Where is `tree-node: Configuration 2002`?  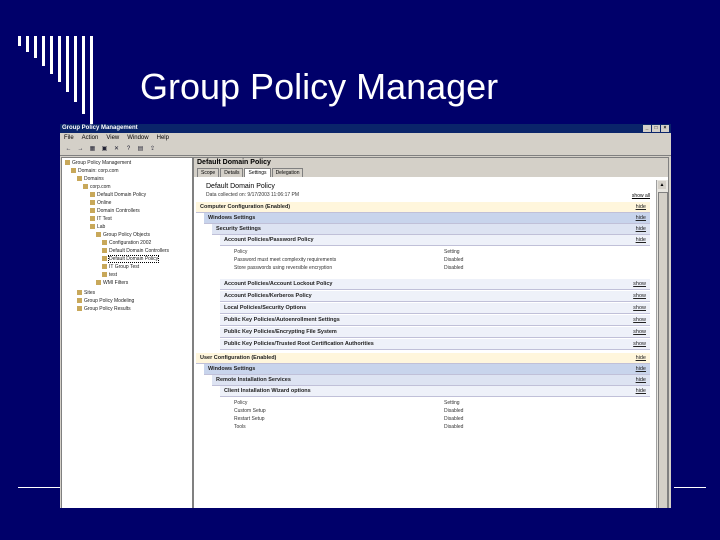 tree-node: Configuration 2002 is located at coordinates (126, 243).